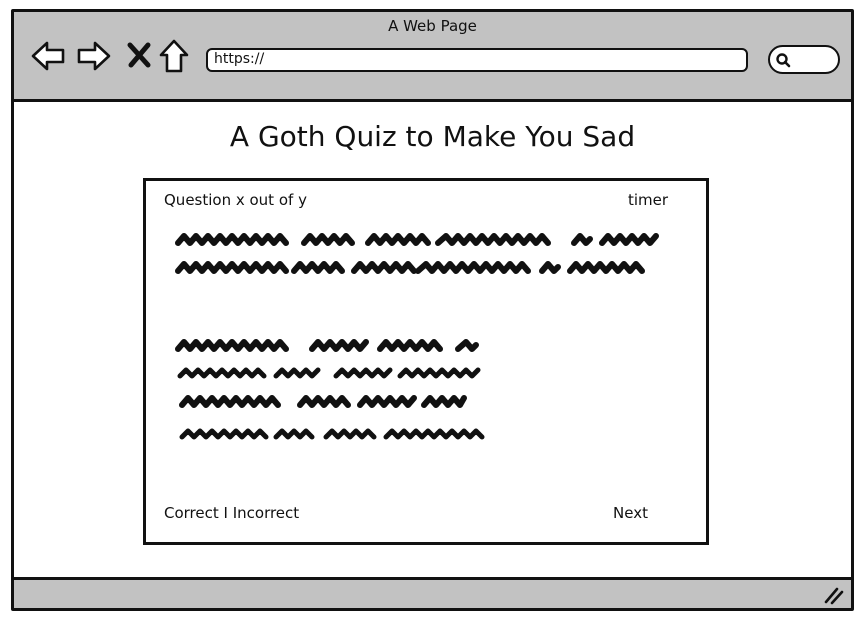  I want to click on page-title: A Goth Quiz to Make You Sad, so click(432, 136).